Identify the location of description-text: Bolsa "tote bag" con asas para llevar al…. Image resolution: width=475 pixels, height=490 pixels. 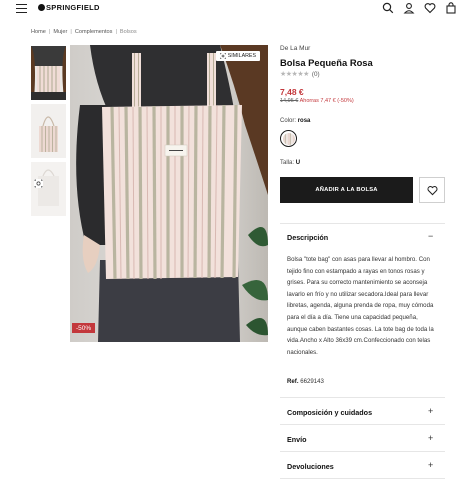
(360, 306).